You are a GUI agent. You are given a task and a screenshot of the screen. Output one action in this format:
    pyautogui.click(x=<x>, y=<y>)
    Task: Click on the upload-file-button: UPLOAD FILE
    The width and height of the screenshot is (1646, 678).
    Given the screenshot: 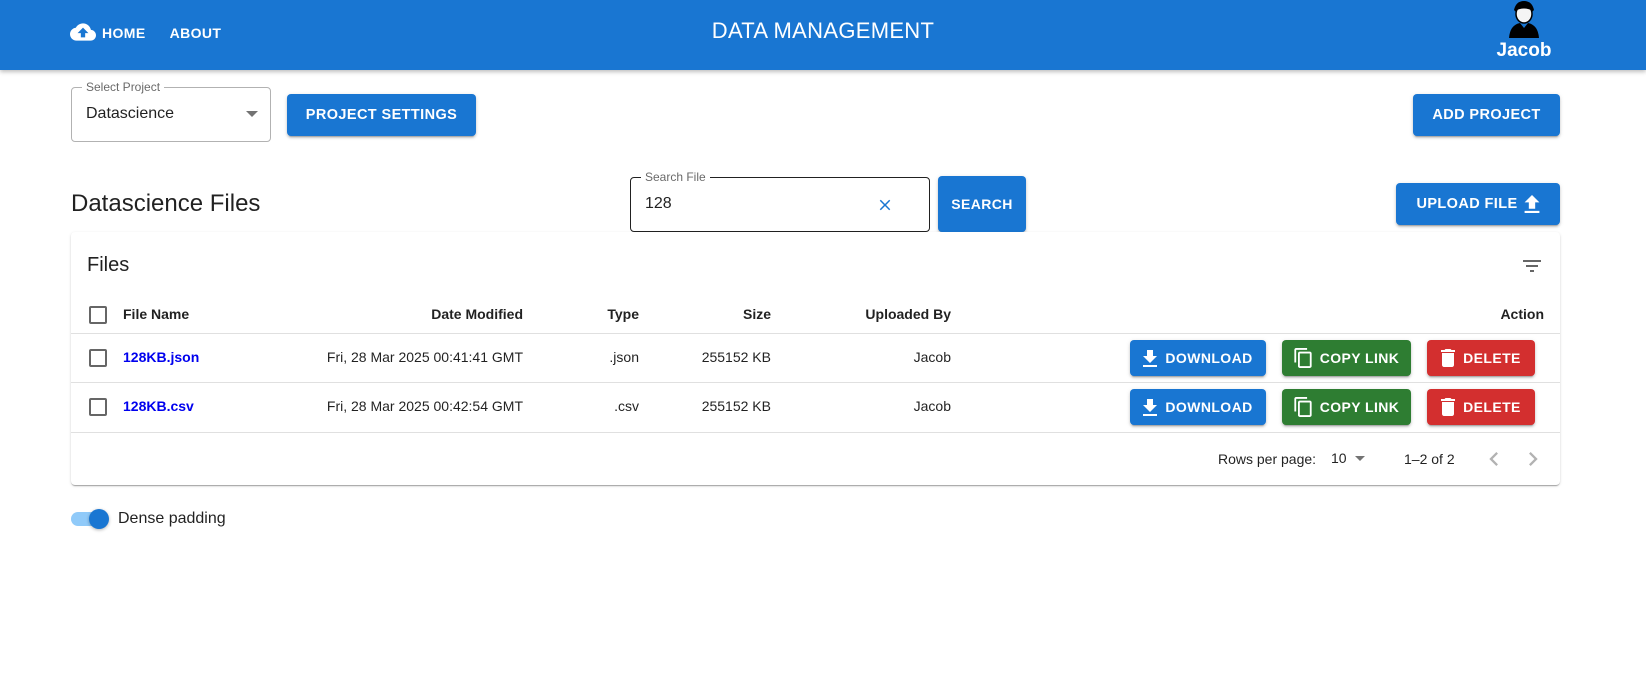 What is the action you would take?
    pyautogui.click(x=1478, y=204)
    